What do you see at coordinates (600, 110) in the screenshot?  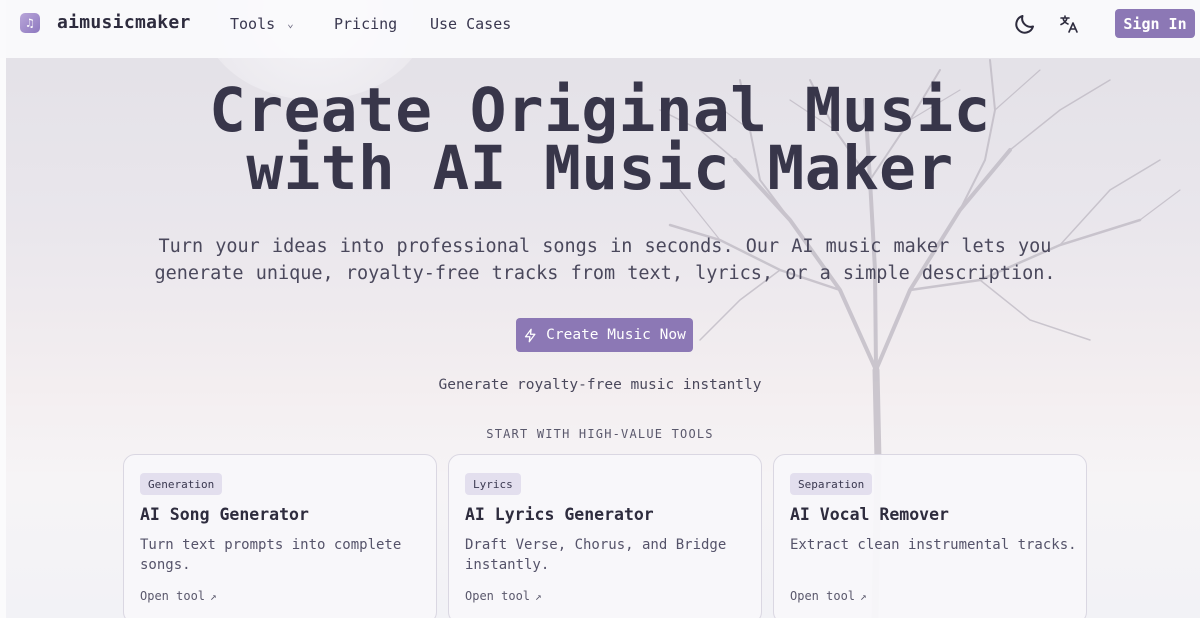 I see `hero-title-line-1: Create Original Music` at bounding box center [600, 110].